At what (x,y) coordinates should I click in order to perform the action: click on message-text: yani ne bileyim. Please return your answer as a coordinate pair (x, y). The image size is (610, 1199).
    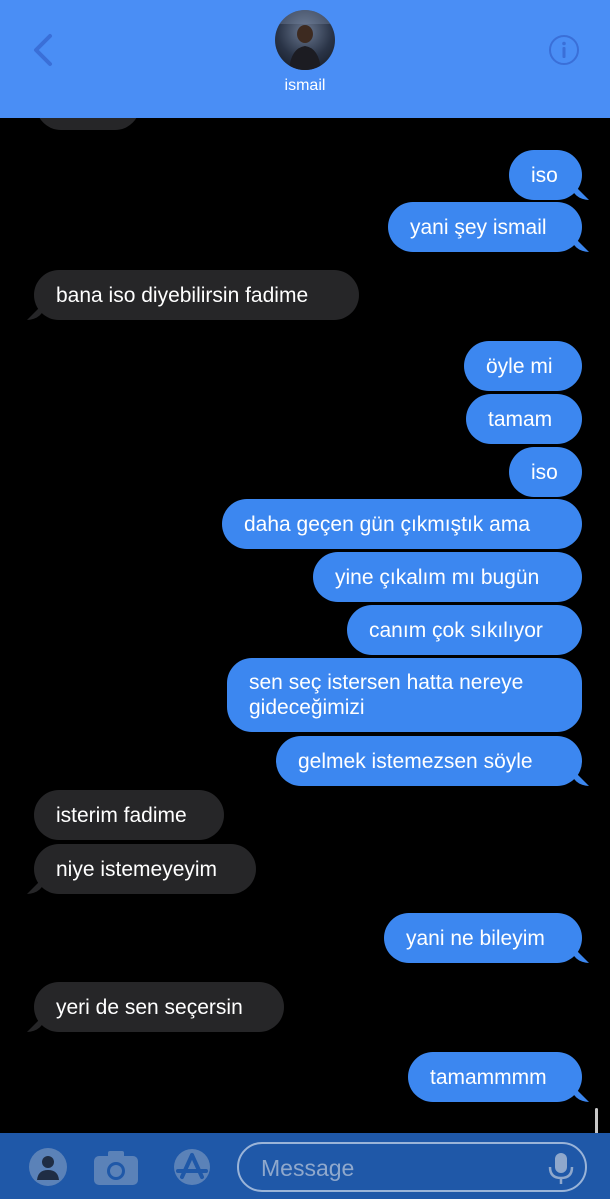
    Looking at the image, I should click on (475, 938).